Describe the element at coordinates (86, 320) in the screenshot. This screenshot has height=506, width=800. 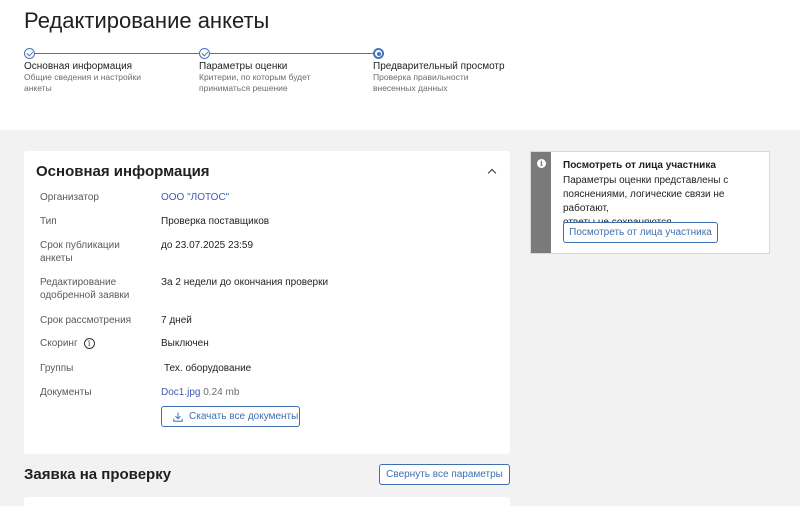
I see `review-label: Срок рассмотрения` at that location.